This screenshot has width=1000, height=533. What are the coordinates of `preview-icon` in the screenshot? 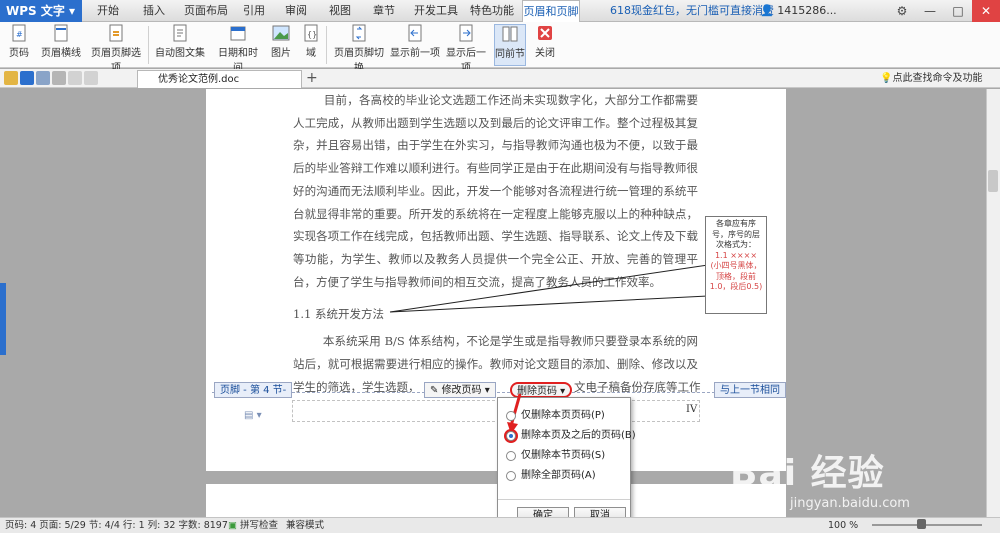 It's located at (59, 78).